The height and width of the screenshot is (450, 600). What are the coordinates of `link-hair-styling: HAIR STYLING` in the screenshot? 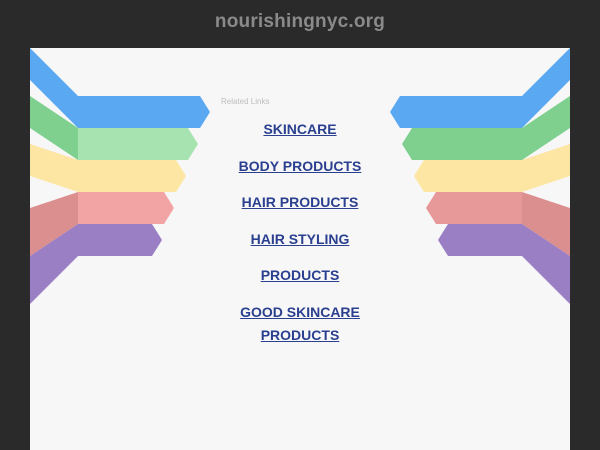 It's located at (300, 246).